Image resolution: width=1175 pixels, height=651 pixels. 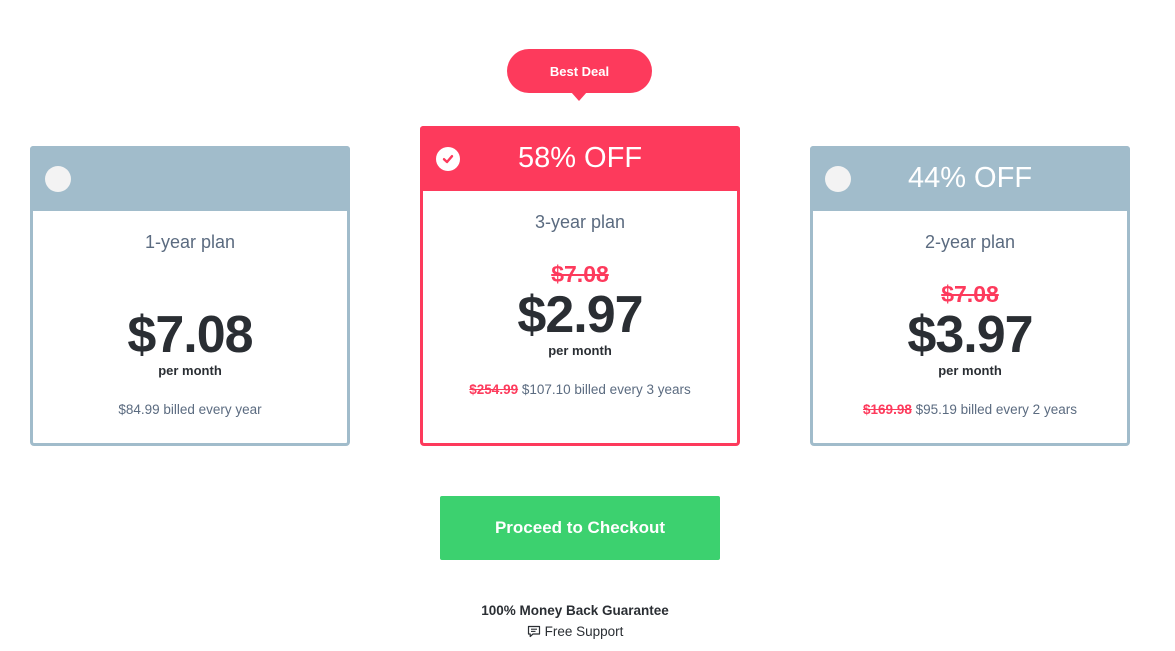 I want to click on plan-name: 1-year plan, so click(x=190, y=242).